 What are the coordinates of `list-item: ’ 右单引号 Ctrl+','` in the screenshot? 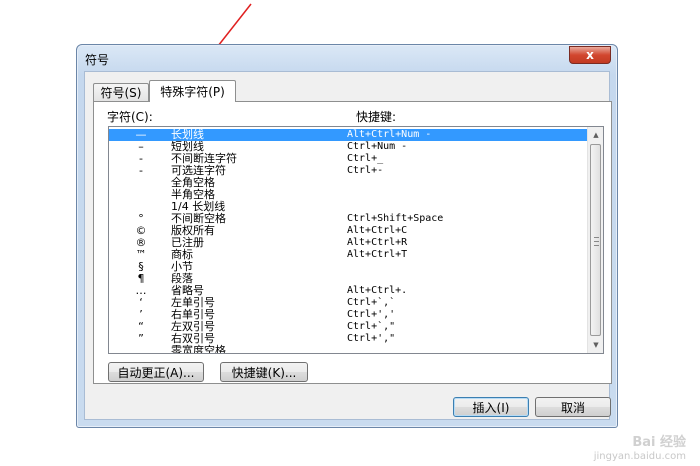 It's located at (348, 315).